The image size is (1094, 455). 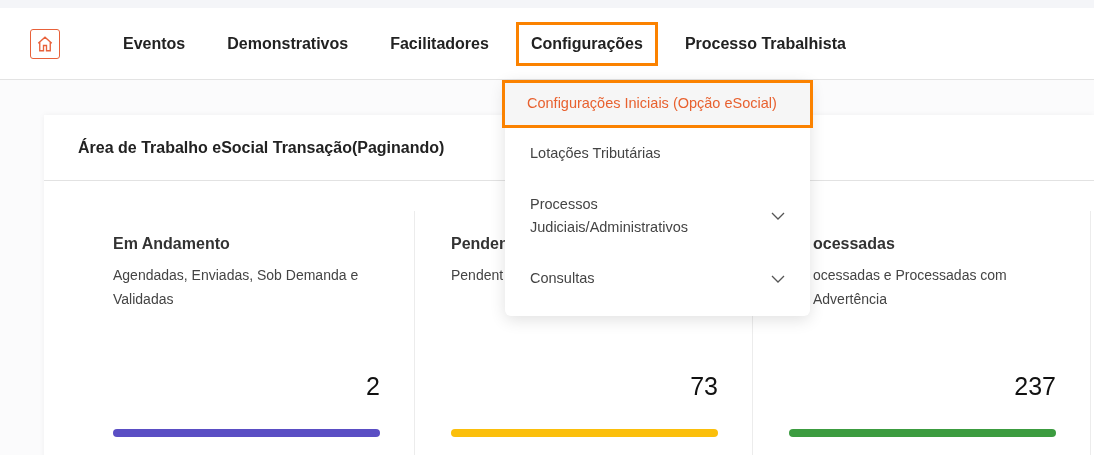 What do you see at coordinates (657, 216) in the screenshot?
I see `menu-item: Processos Judiciais/Administrativos` at bounding box center [657, 216].